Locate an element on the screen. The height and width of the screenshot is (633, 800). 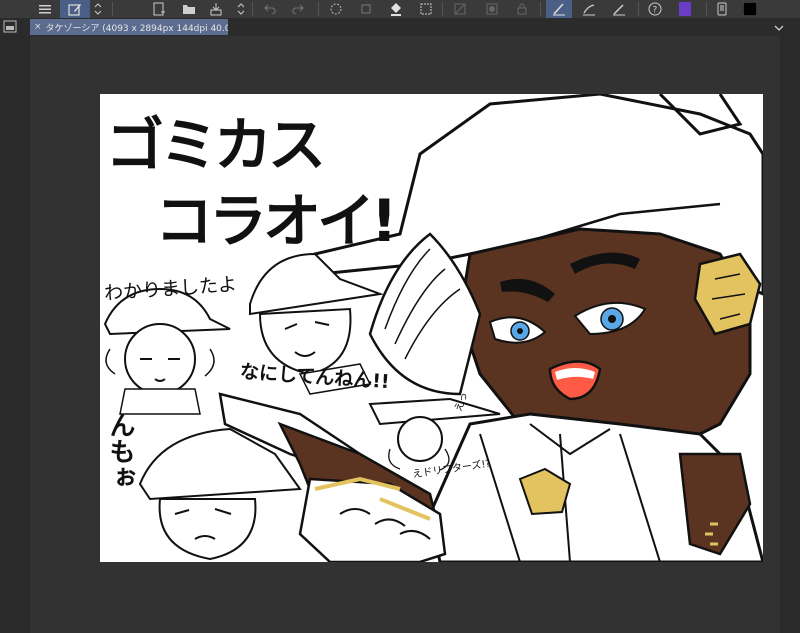
phone-icon is located at coordinates (722, 9).